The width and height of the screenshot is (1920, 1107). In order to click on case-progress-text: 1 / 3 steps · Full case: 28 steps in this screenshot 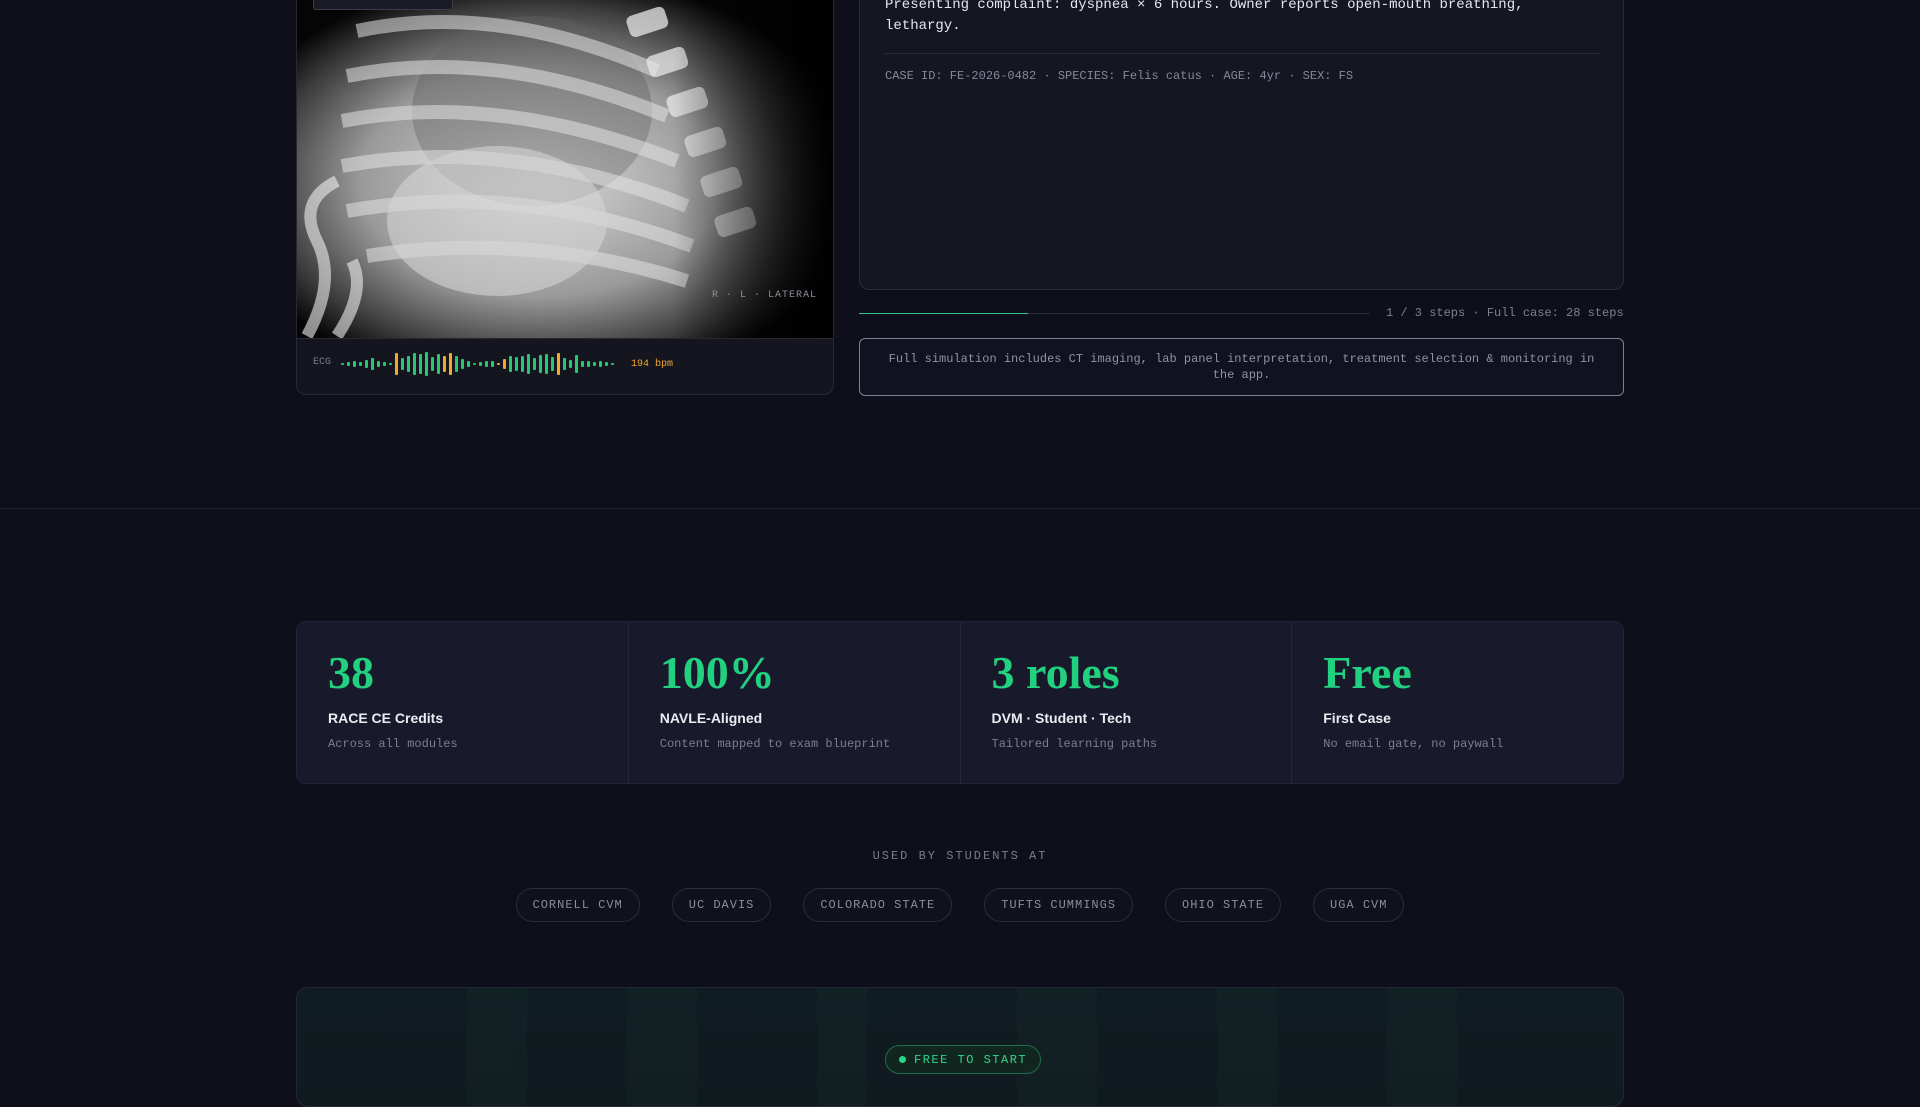, I will do `click(1505, 313)`.